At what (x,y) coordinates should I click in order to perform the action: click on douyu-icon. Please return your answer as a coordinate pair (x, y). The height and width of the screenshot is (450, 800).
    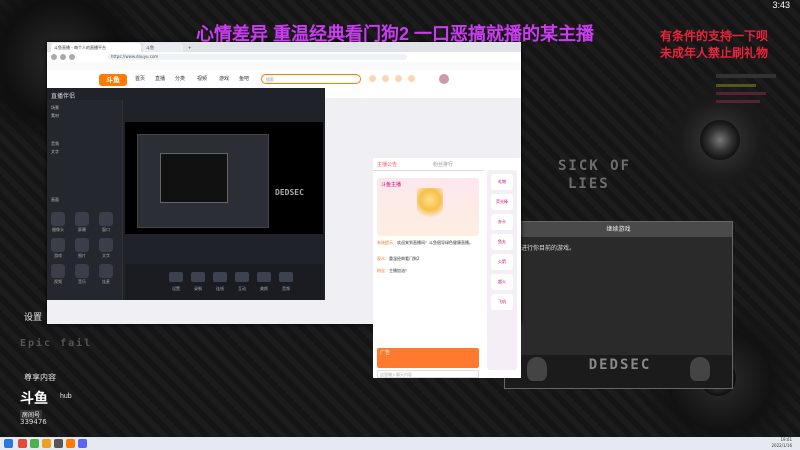
    Looking at the image, I should click on (70, 443).